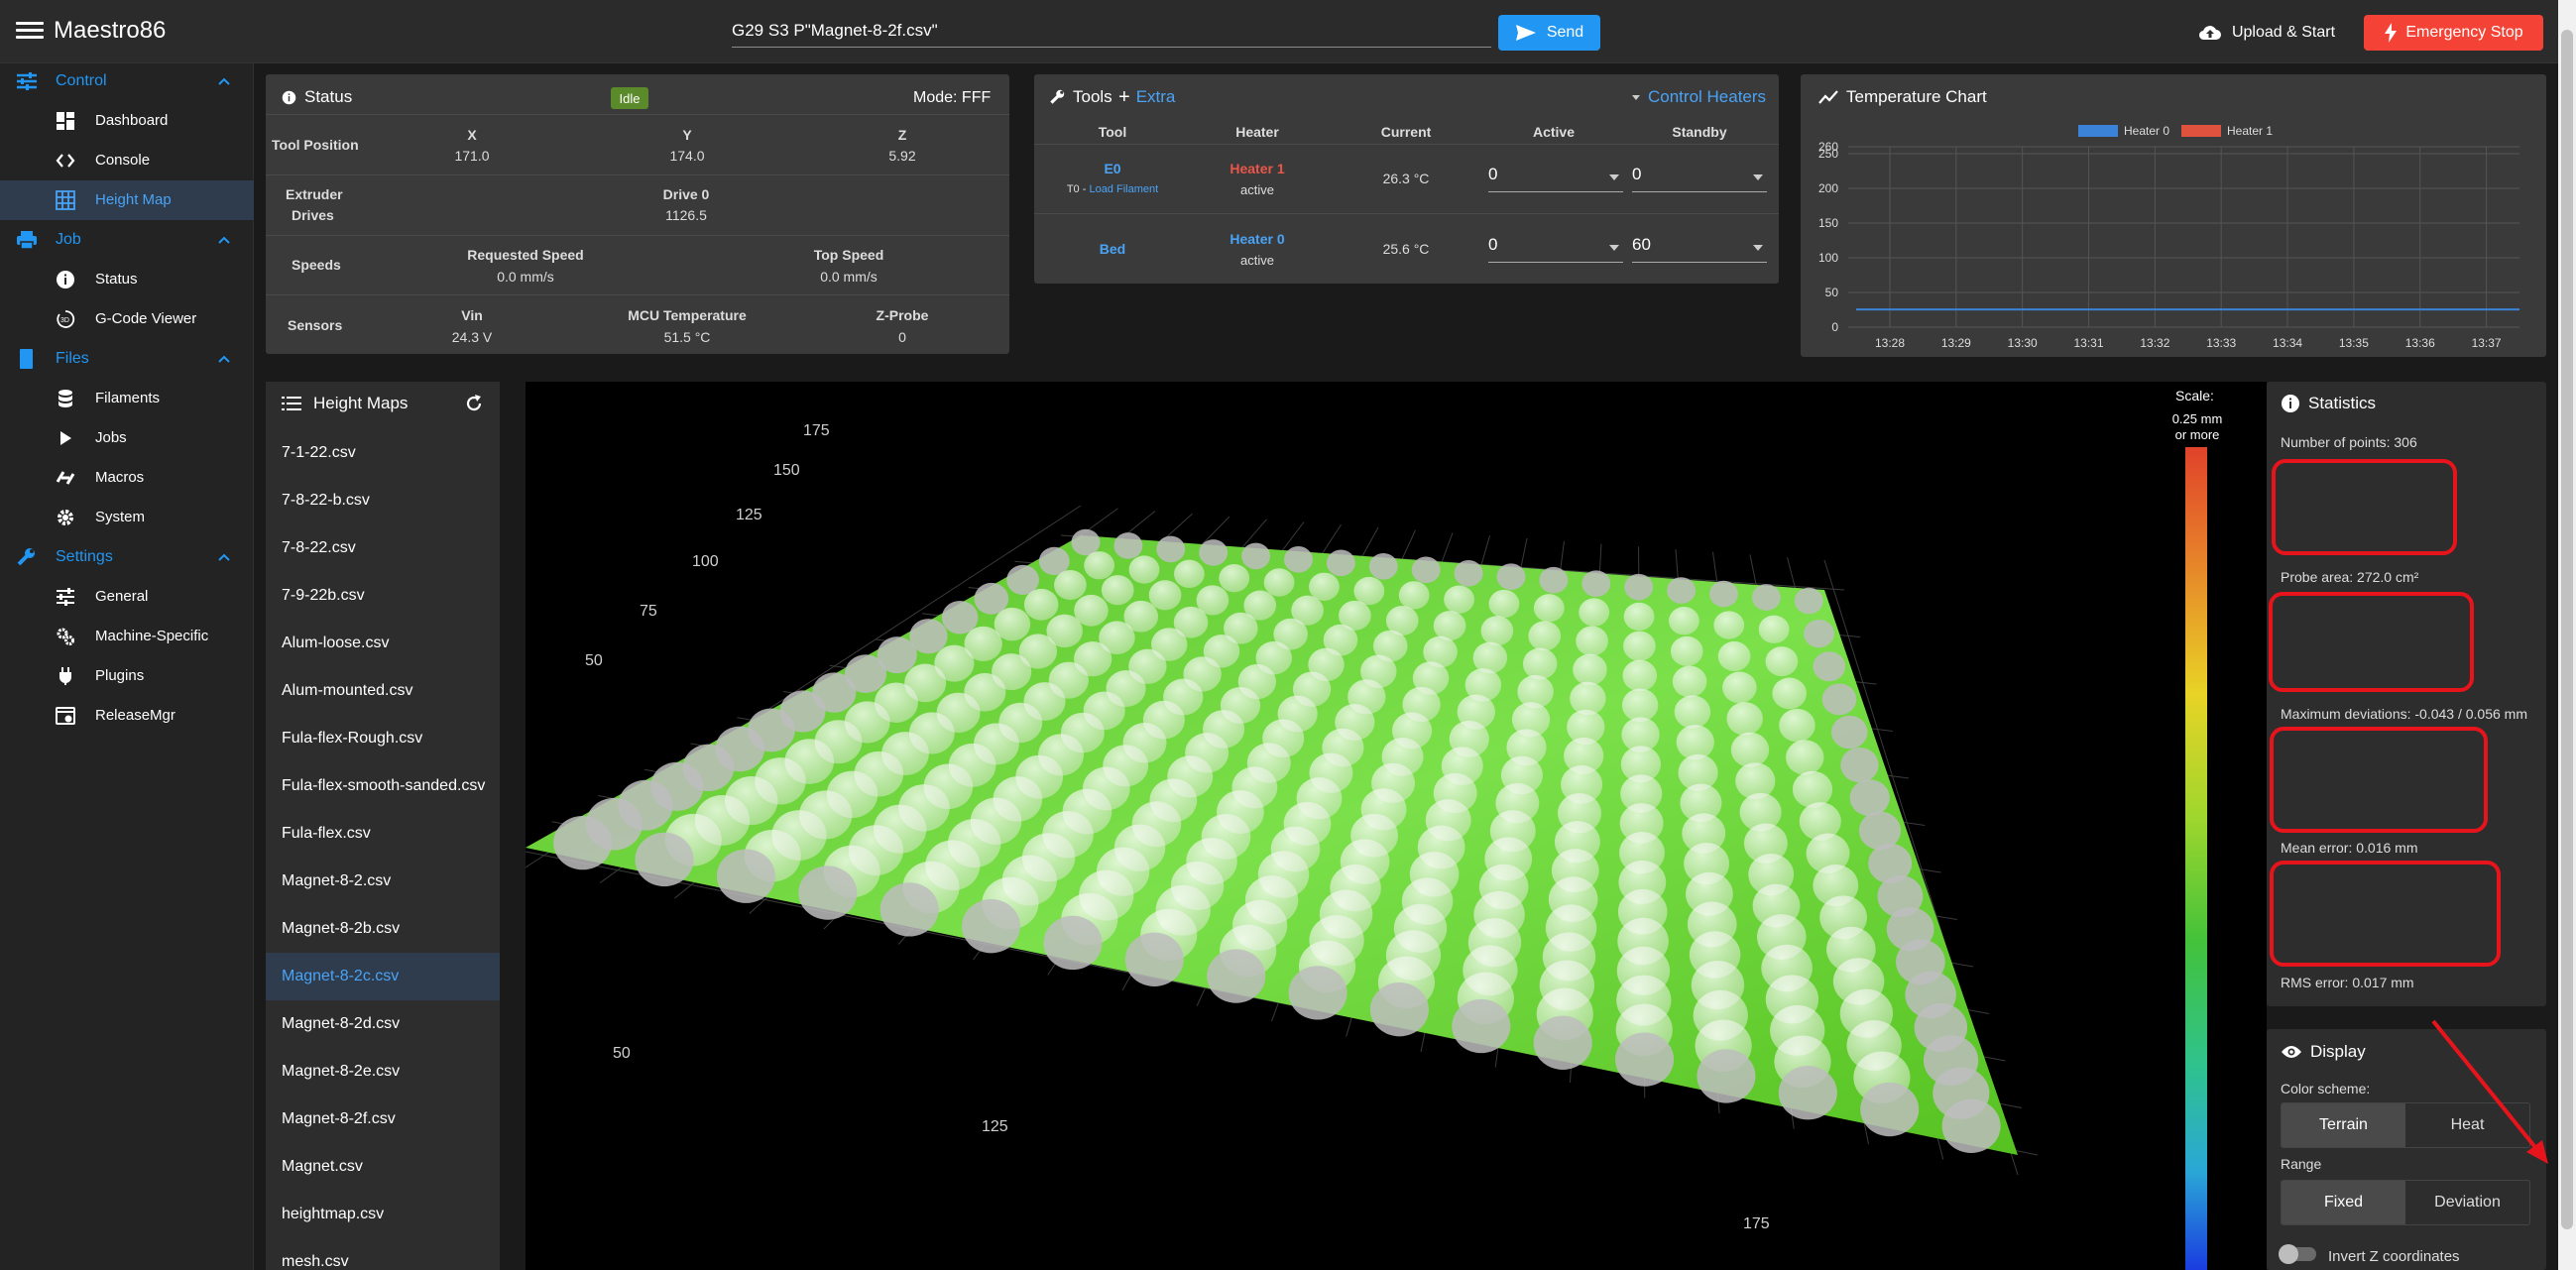  Describe the element at coordinates (2089, 343) in the screenshot. I see `x-tick-label: 13:31` at that location.